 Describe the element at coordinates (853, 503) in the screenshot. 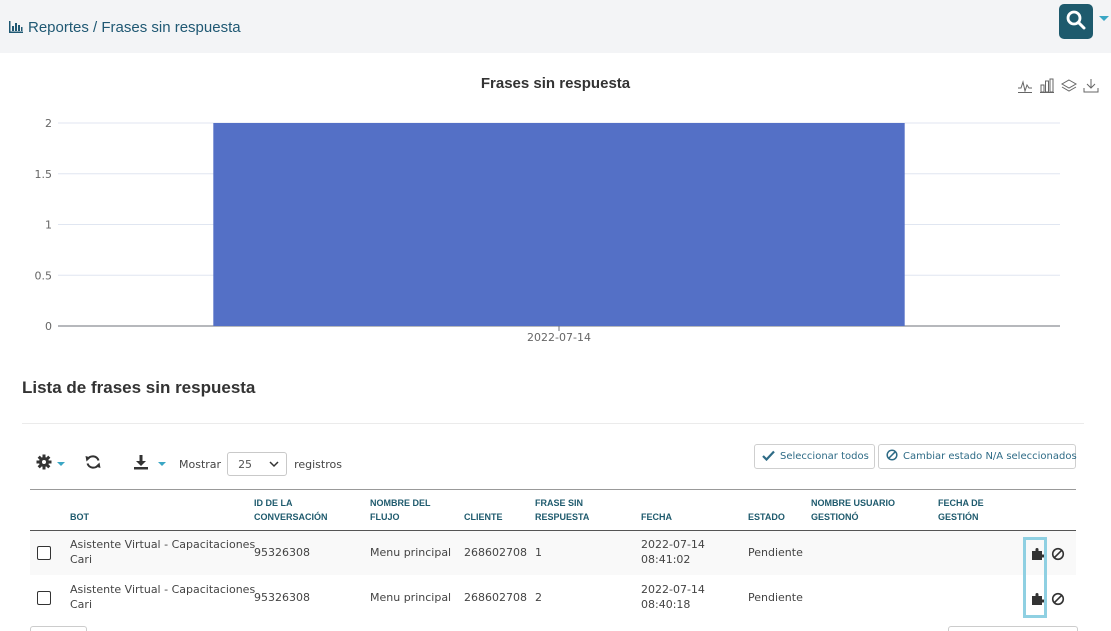

I see `header-text: NOMBRE USUARIO` at that location.